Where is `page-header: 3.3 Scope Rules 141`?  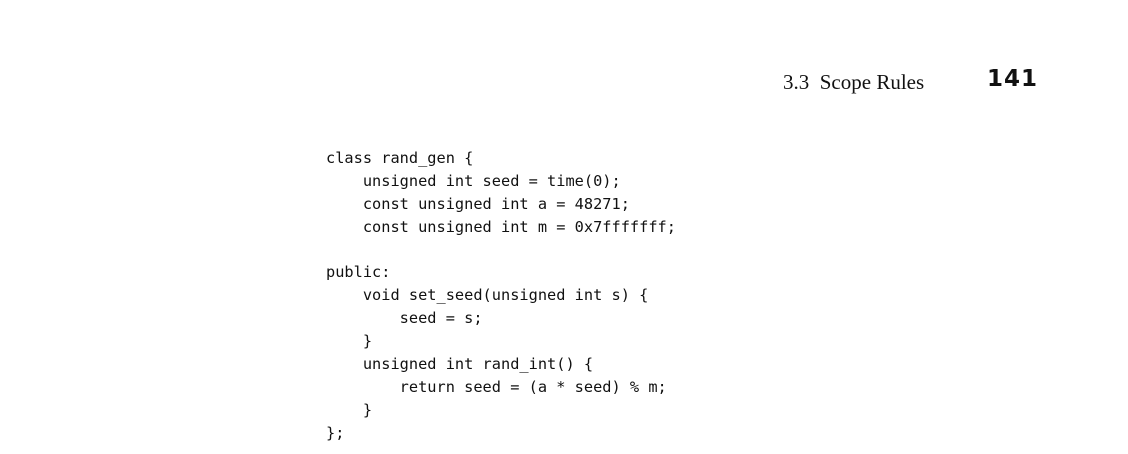
page-header: 3.3 Scope Rules 141 is located at coordinates (564, 84).